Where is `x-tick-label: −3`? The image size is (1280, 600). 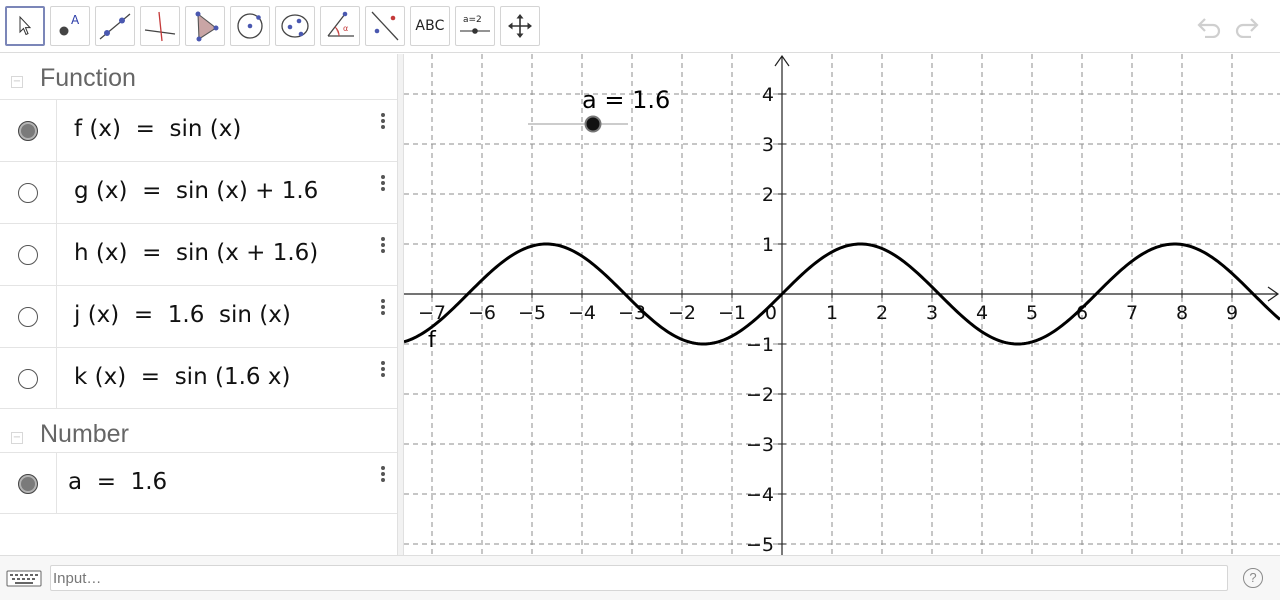 x-tick-label: −3 is located at coordinates (632, 313).